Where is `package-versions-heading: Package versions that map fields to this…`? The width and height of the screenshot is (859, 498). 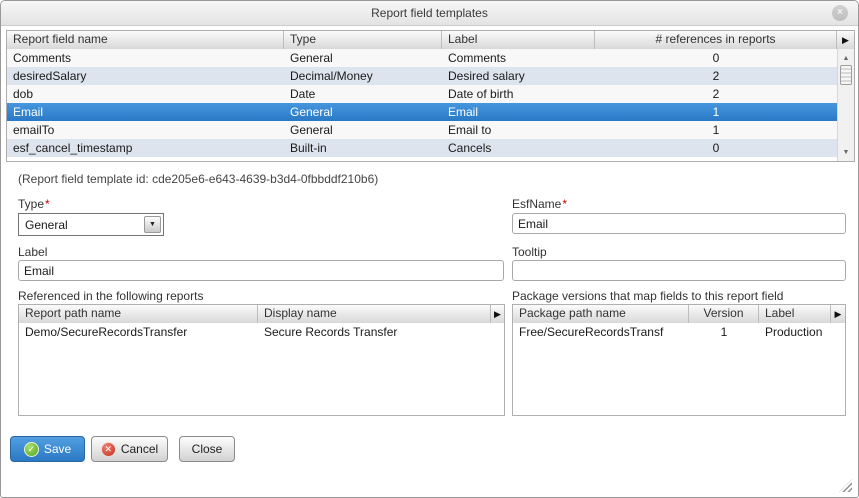
package-versions-heading: Package versions that map fields to this… is located at coordinates (648, 296).